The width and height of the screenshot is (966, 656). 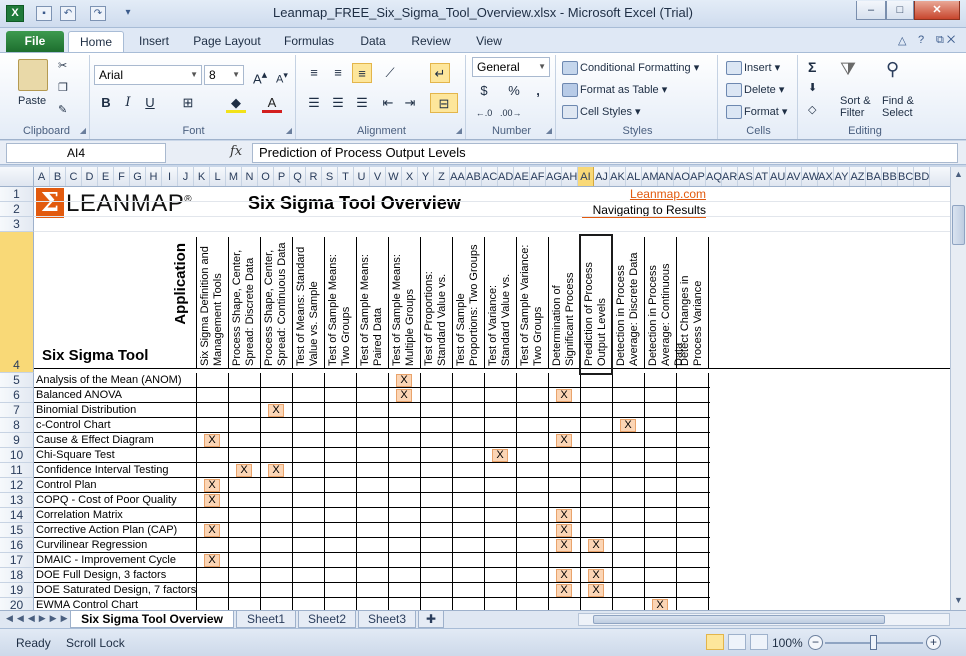 What do you see at coordinates (309, 41) in the screenshot?
I see `tab-formulas: Formulas` at bounding box center [309, 41].